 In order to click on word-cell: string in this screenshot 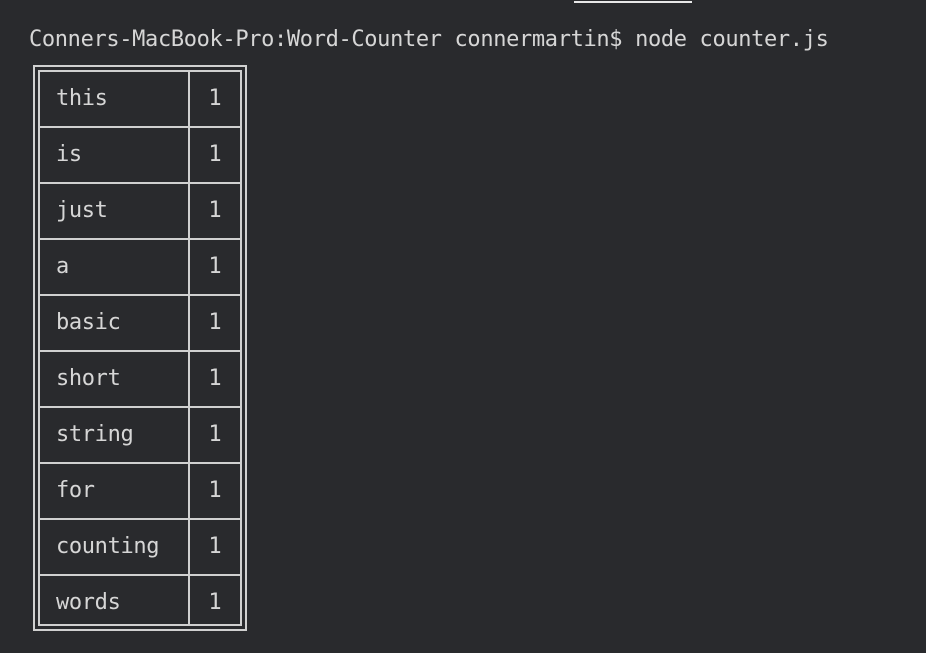, I will do `click(95, 434)`.